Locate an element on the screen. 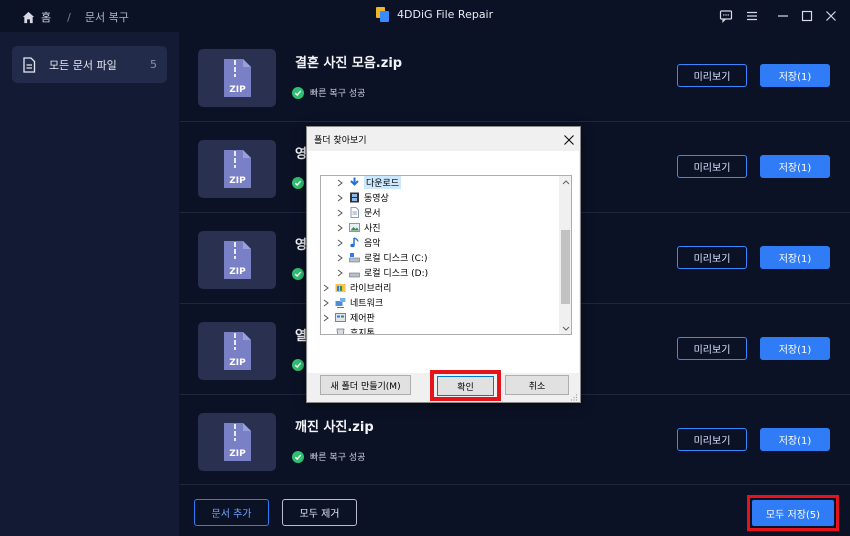 The height and width of the screenshot is (536, 850). recycle-bin-icon is located at coordinates (340, 331).